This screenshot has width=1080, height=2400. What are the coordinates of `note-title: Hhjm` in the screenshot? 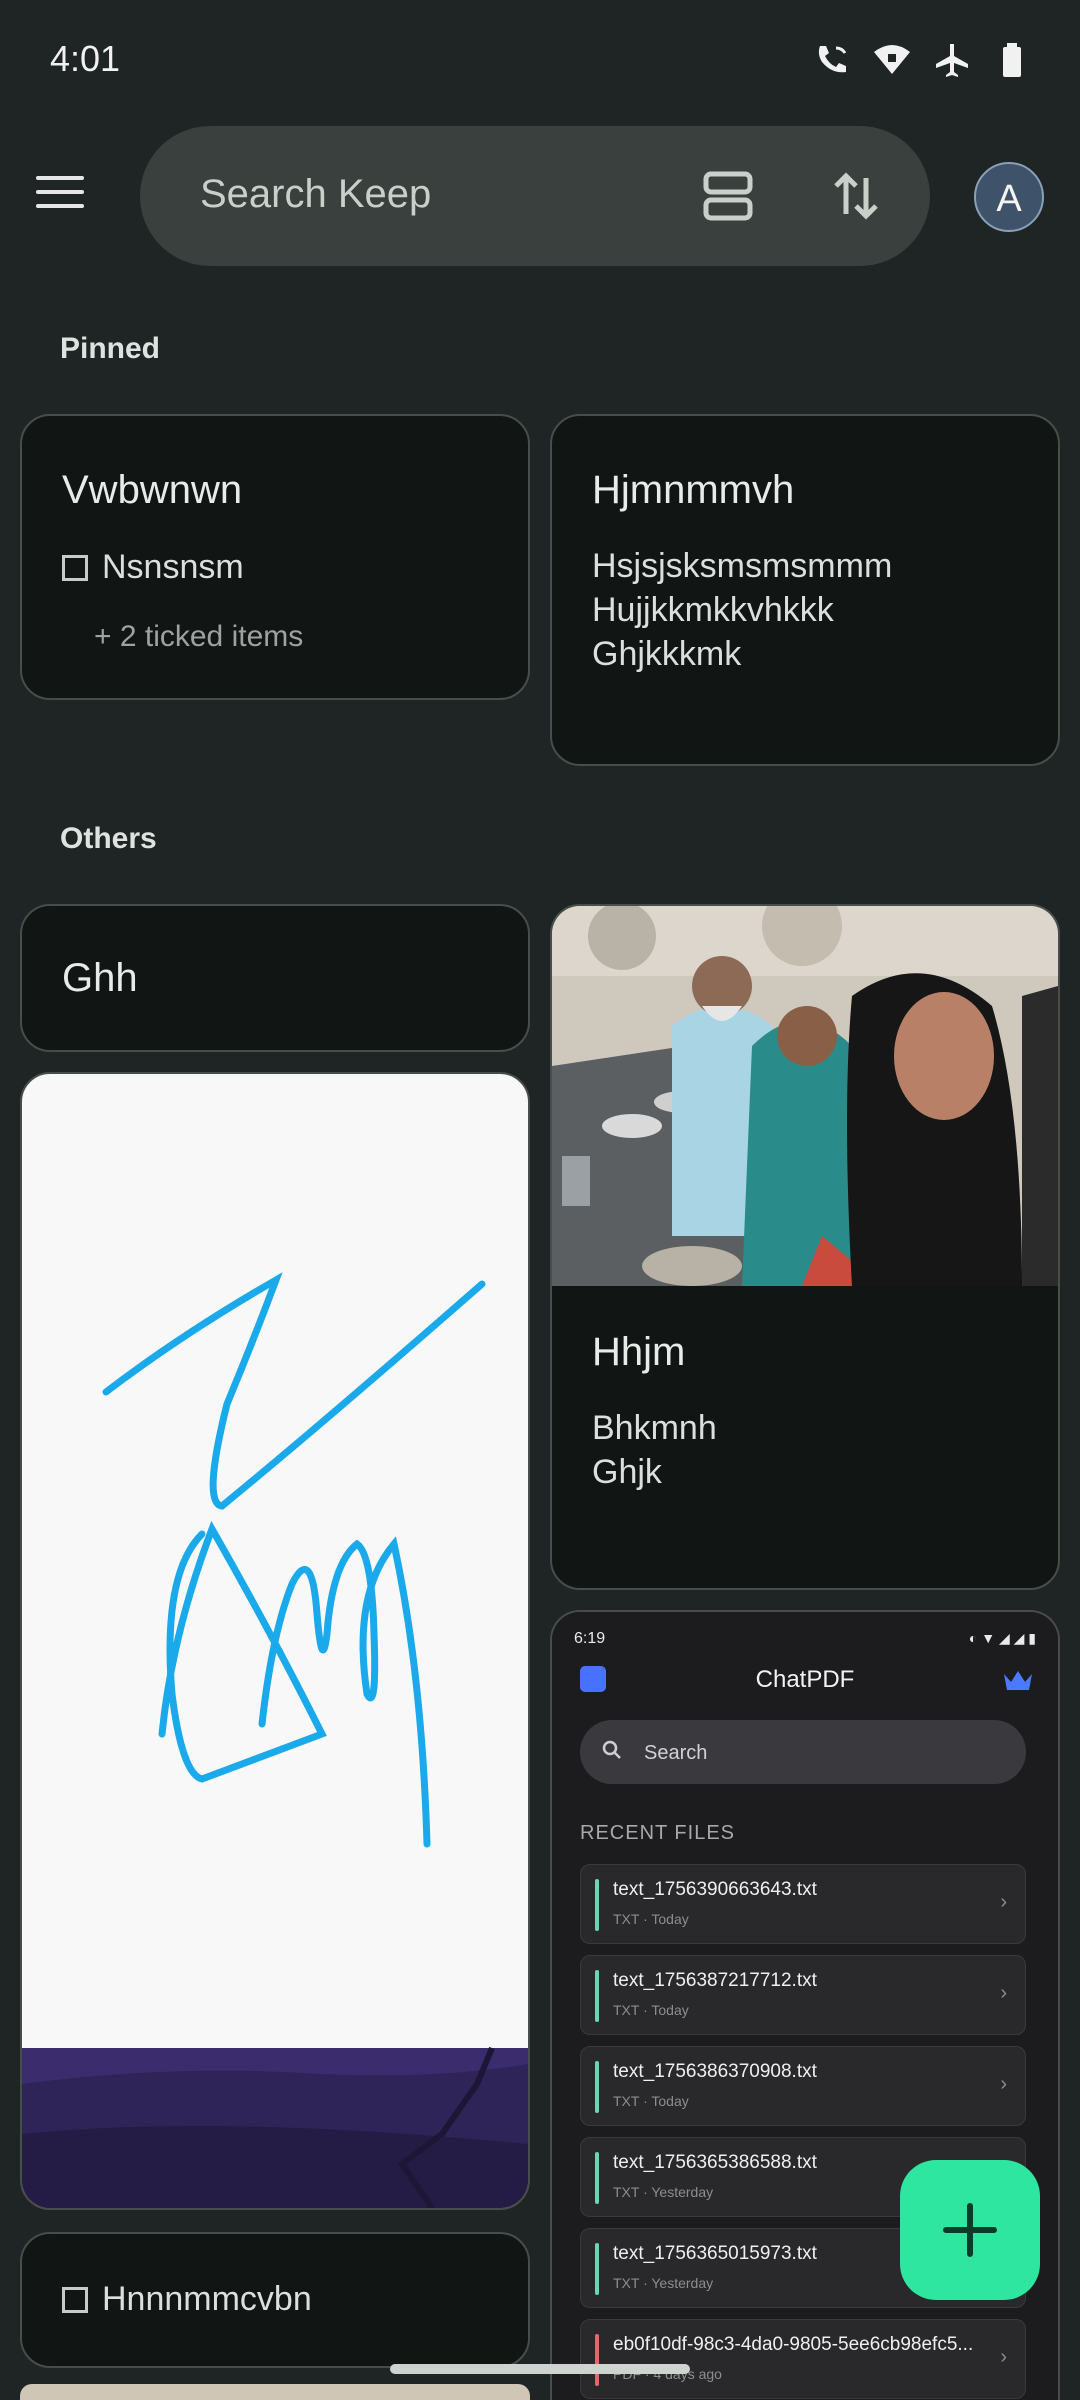 It's located at (639, 1352).